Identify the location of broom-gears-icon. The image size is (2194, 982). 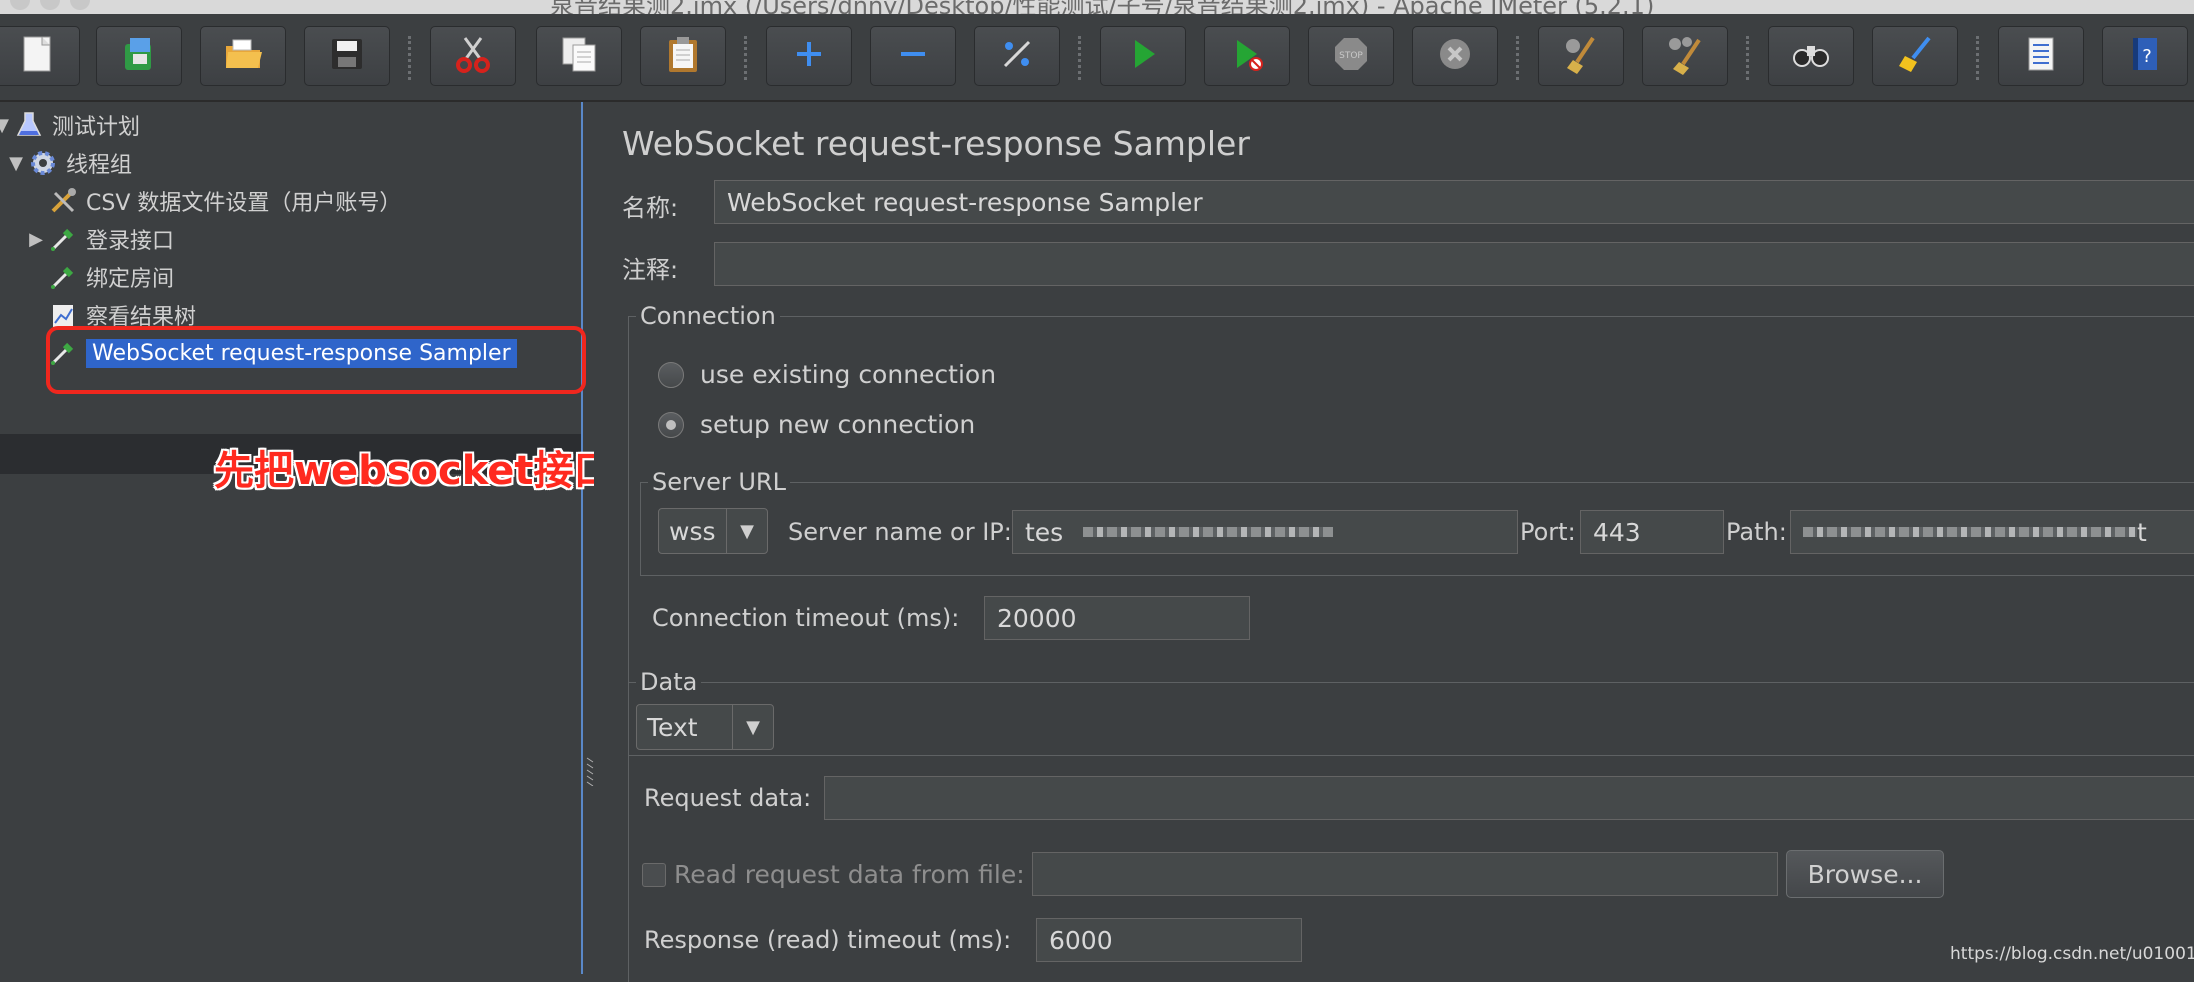
(1685, 56).